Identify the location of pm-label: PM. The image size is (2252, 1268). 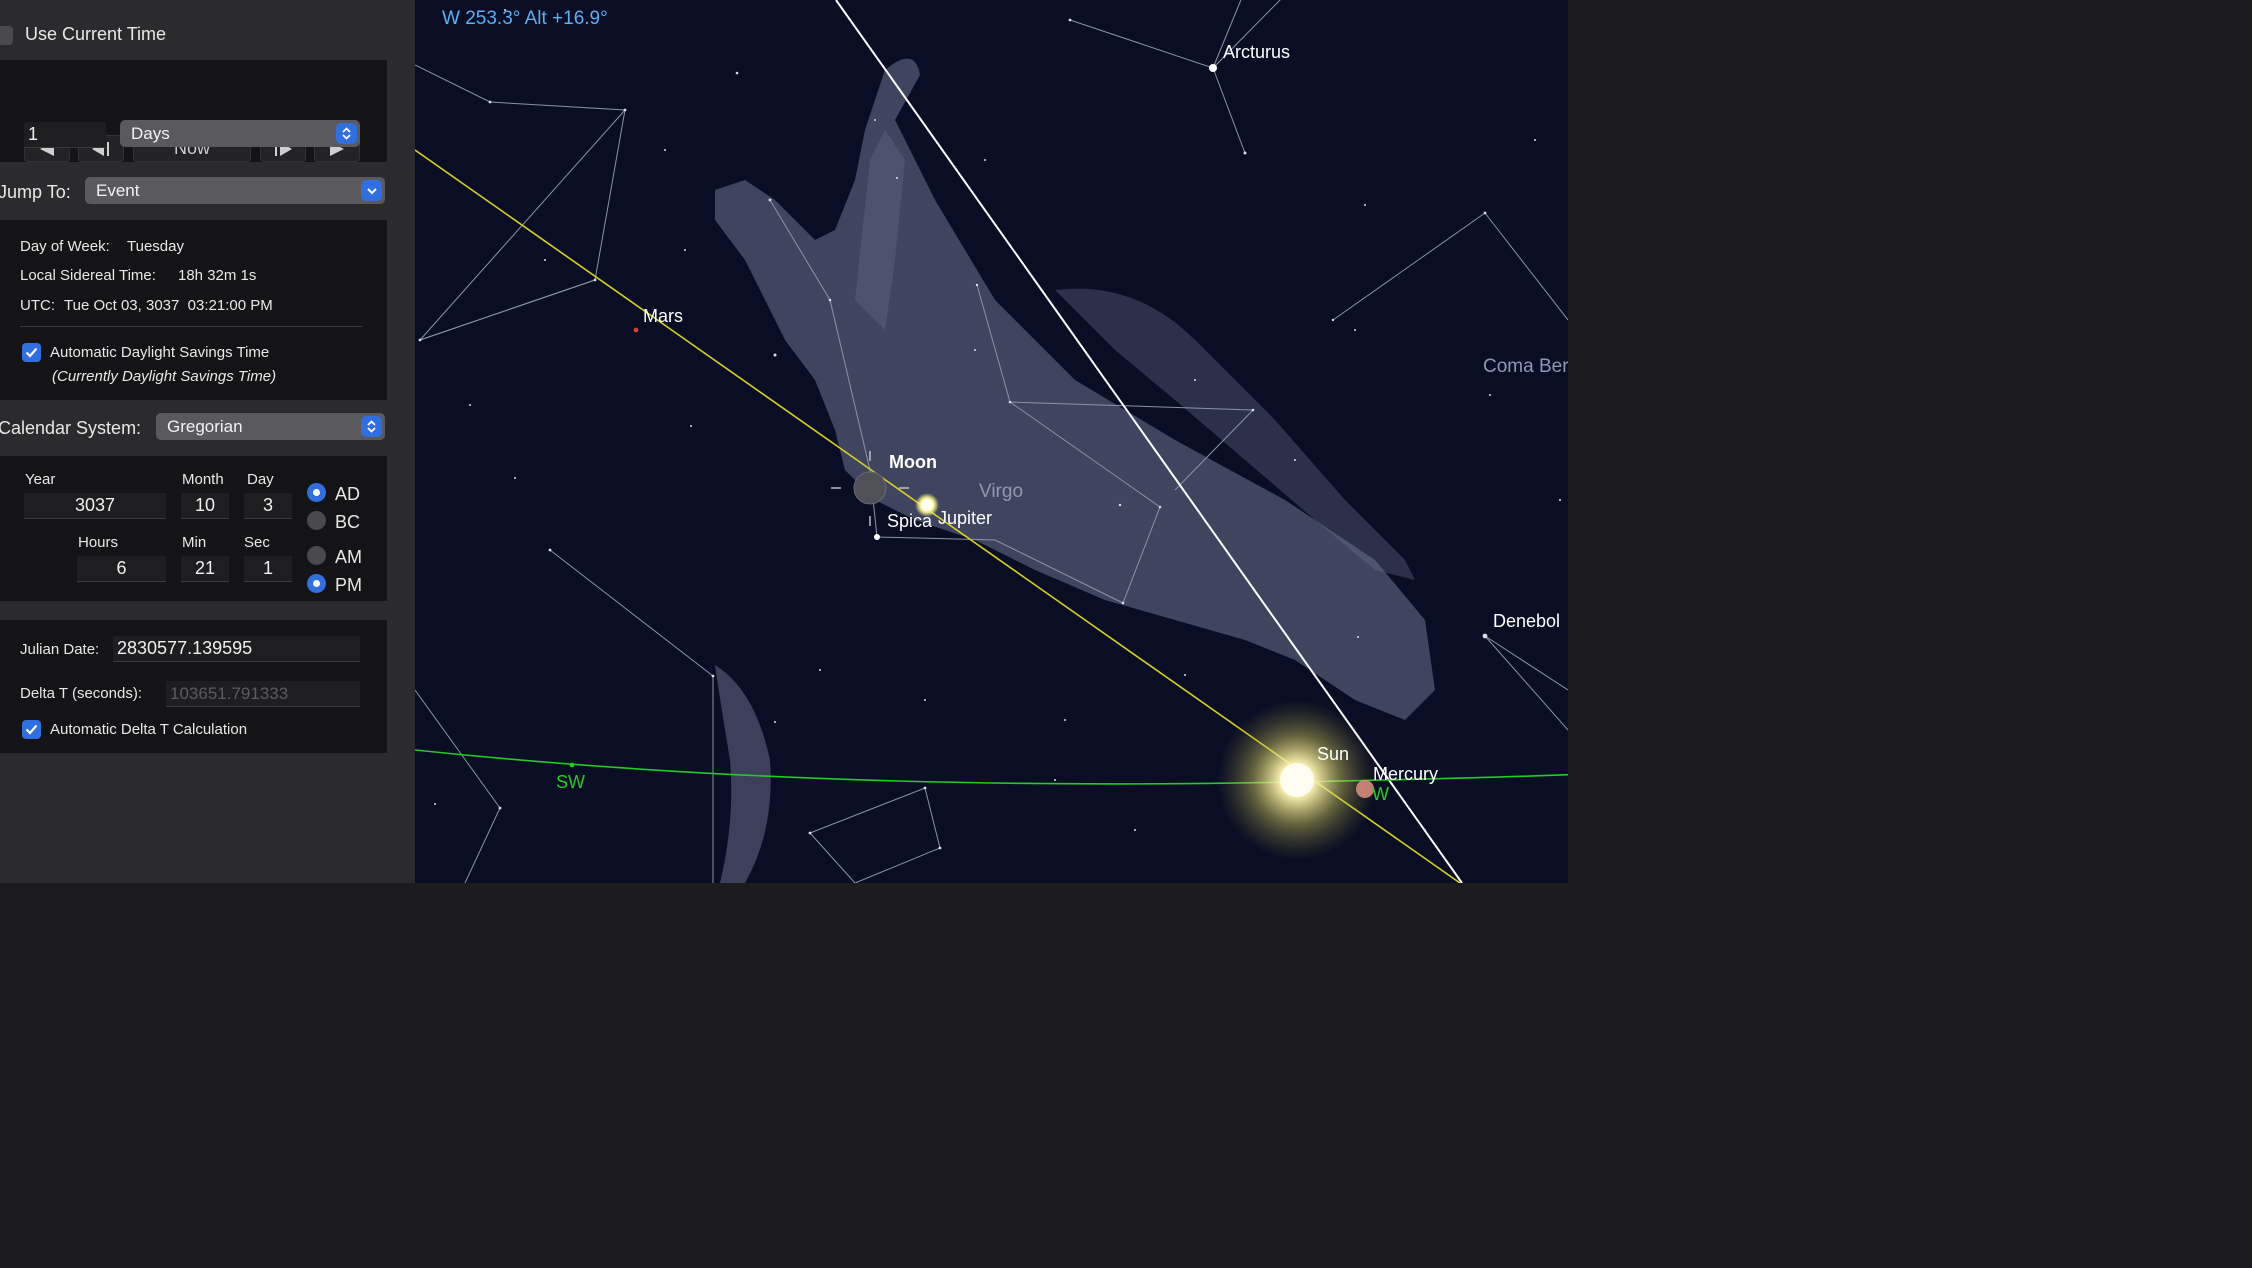
(348, 585).